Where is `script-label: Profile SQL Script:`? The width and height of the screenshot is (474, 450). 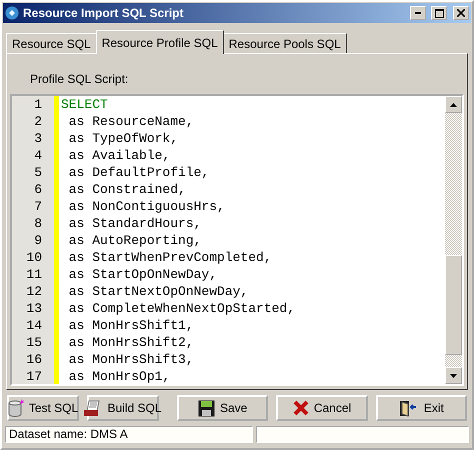 script-label: Profile SQL Script: is located at coordinates (79, 79).